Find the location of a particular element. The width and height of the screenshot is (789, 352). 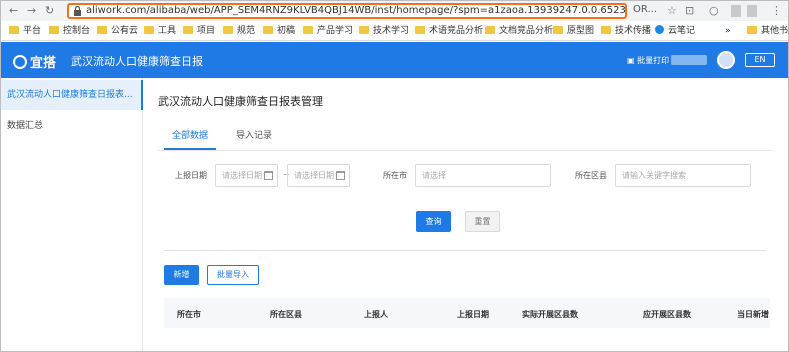

report-date-label: 上报日期 is located at coordinates (191, 175).